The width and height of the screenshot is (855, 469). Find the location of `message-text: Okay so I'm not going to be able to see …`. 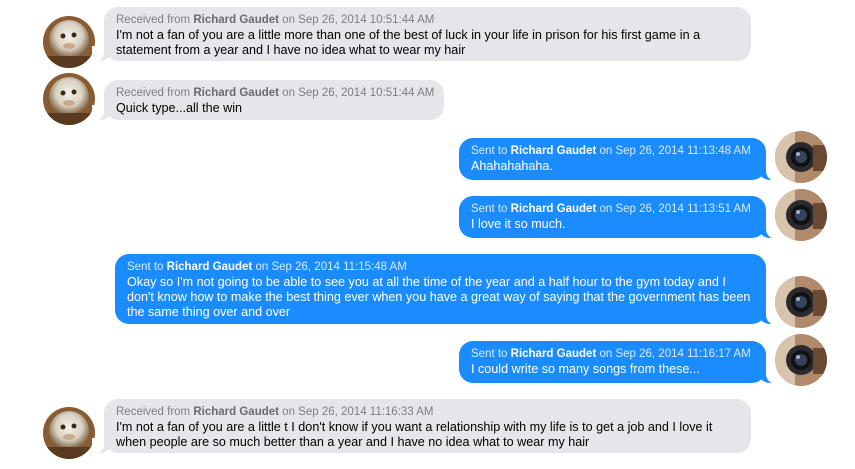

message-text: Okay so I'm not going to be able to see … is located at coordinates (439, 297).